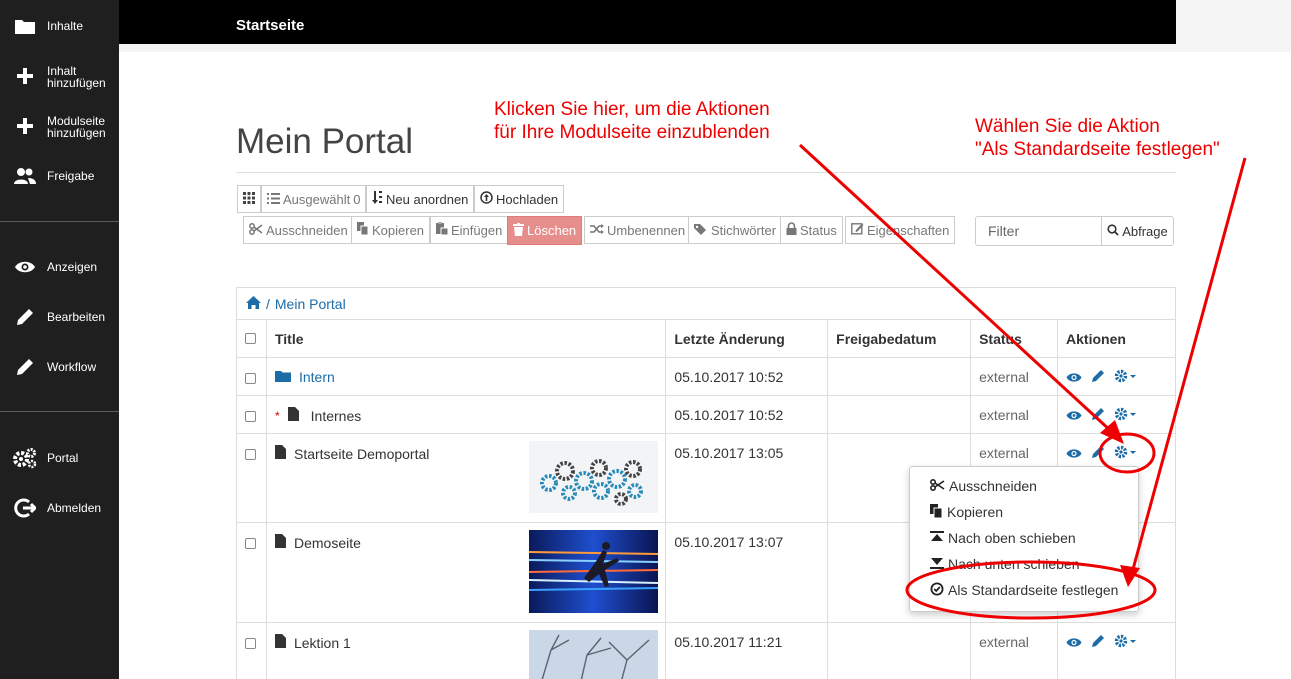 The image size is (1291, 679). I want to click on sidebar-divider, so click(59, 221).